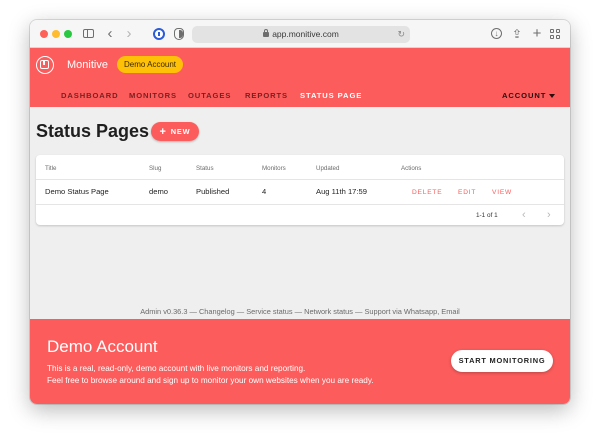 The height and width of the screenshot is (444, 600). Describe the element at coordinates (411, 168) in the screenshot. I see `column-header-actions: Actions` at that location.